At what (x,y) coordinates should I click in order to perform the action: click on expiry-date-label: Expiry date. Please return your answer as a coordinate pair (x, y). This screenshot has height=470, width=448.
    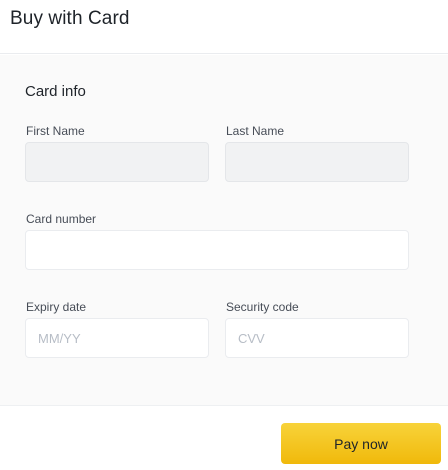
    Looking at the image, I should click on (56, 307).